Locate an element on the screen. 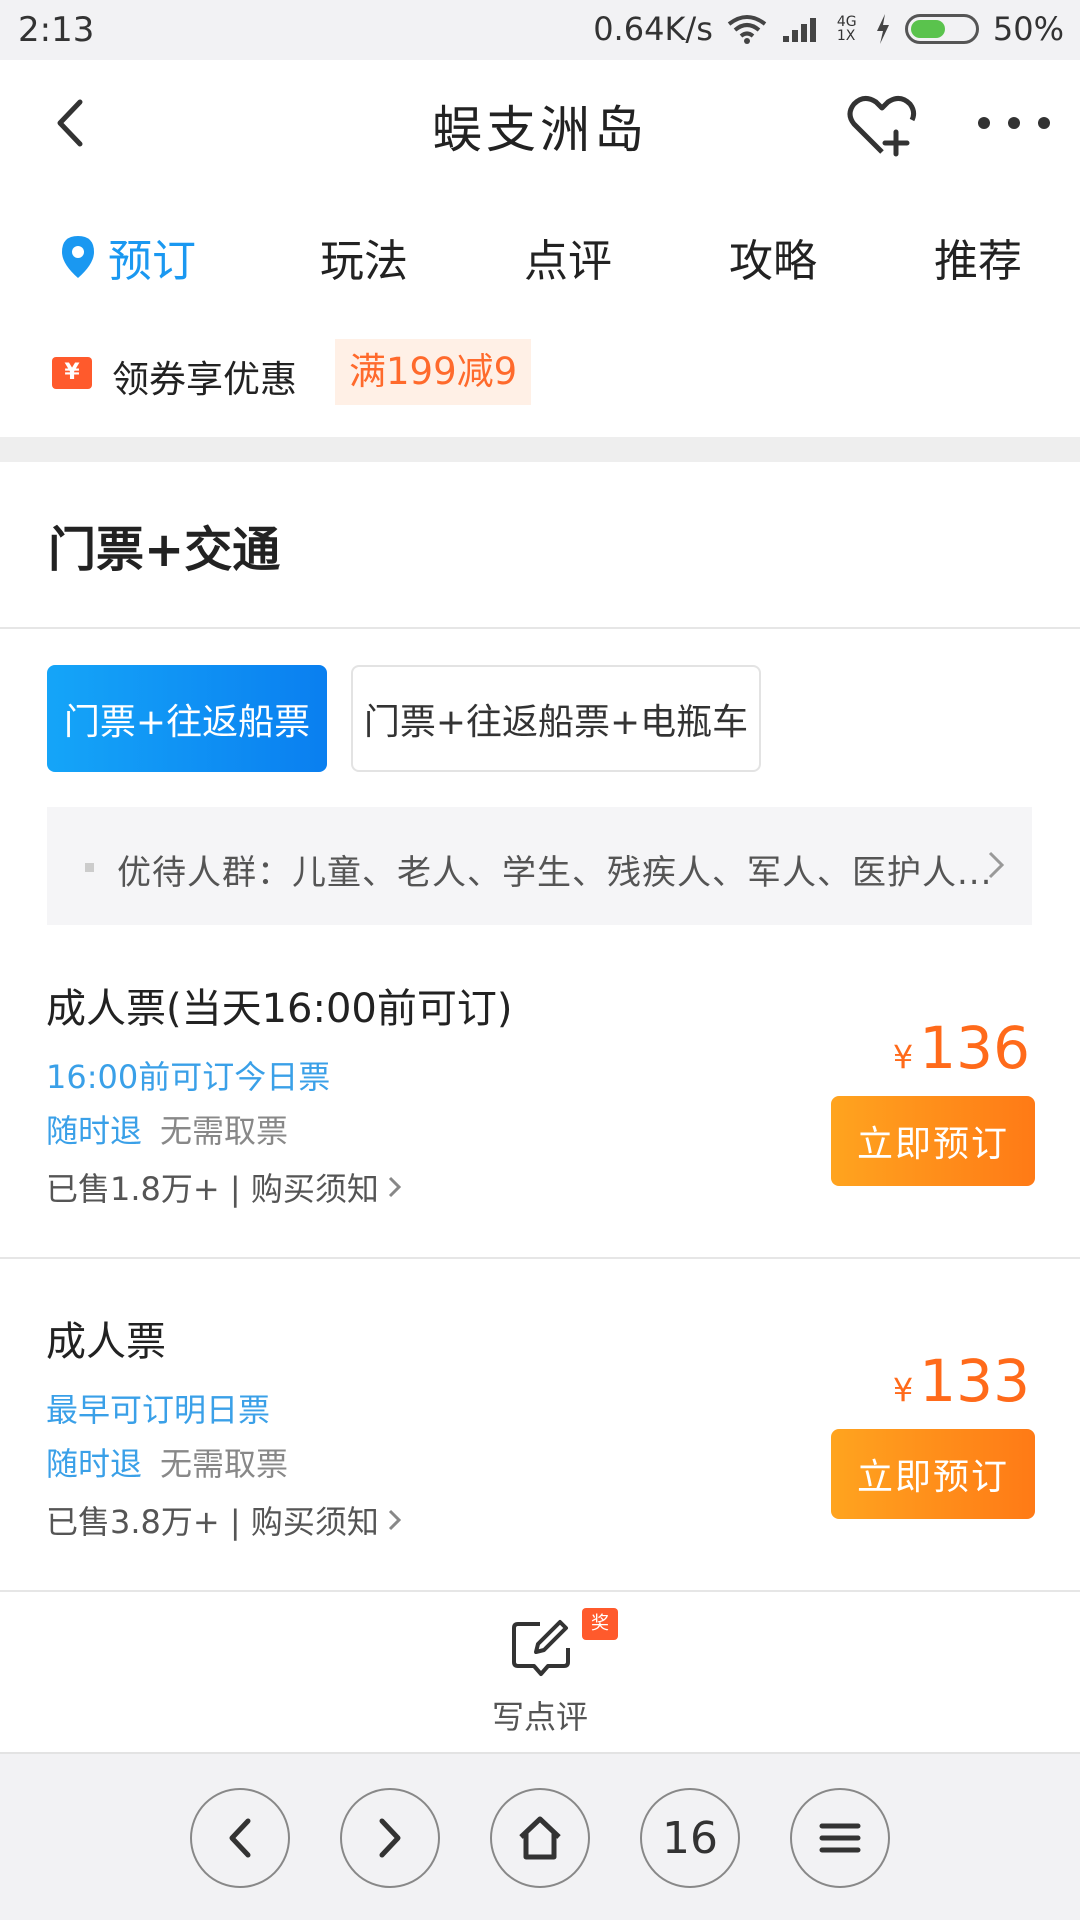  signal-icon is located at coordinates (799, 30).